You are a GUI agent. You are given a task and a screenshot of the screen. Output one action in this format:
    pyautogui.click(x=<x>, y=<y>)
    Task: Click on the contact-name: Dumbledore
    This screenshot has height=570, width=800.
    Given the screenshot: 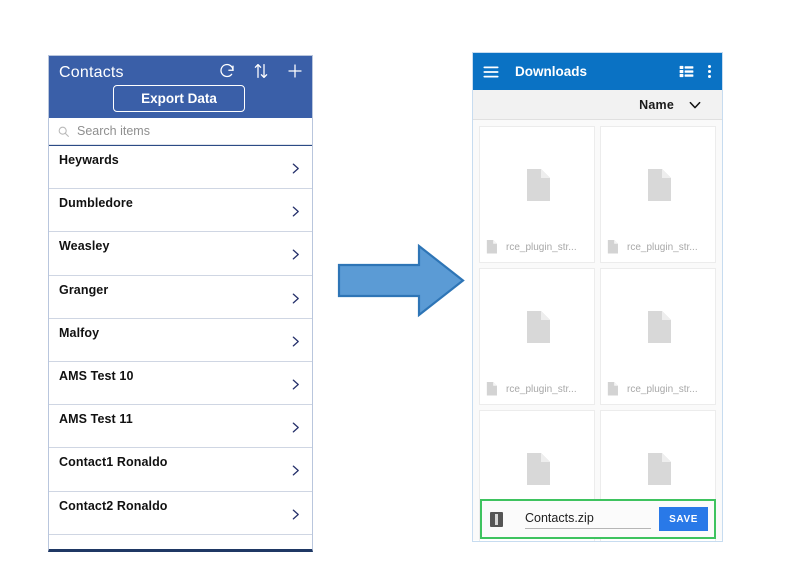 What is the action you would take?
    pyautogui.click(x=96, y=203)
    